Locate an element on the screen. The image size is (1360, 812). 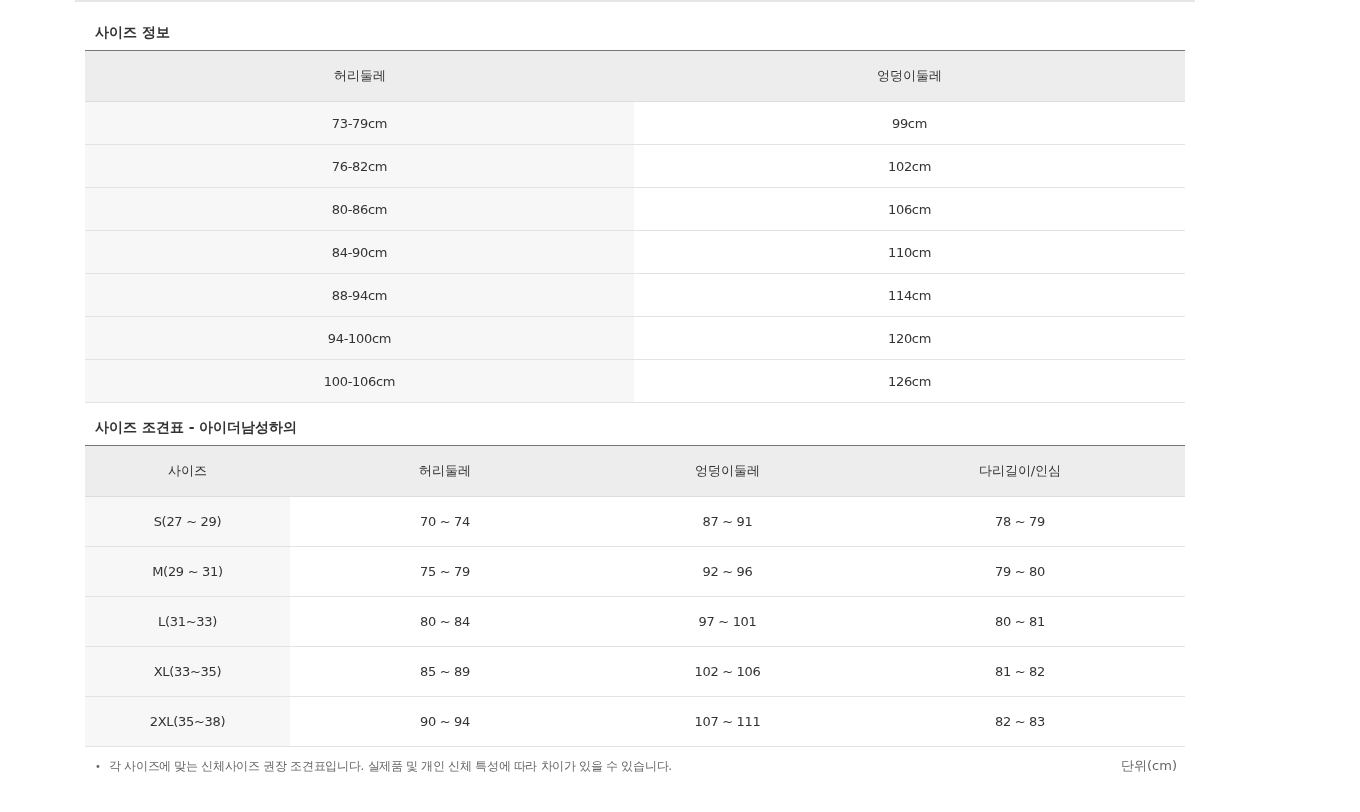
table-cell: 73-79cm is located at coordinates (359, 123).